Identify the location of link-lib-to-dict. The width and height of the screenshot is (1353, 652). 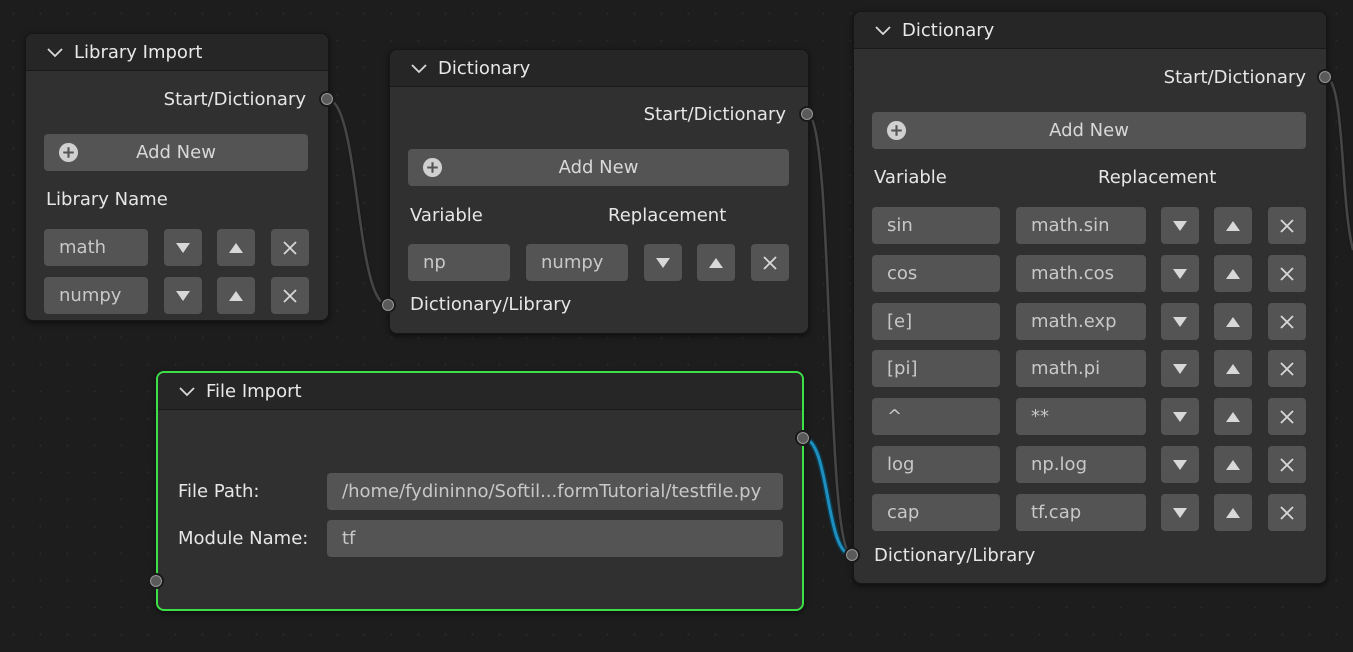
(357, 202).